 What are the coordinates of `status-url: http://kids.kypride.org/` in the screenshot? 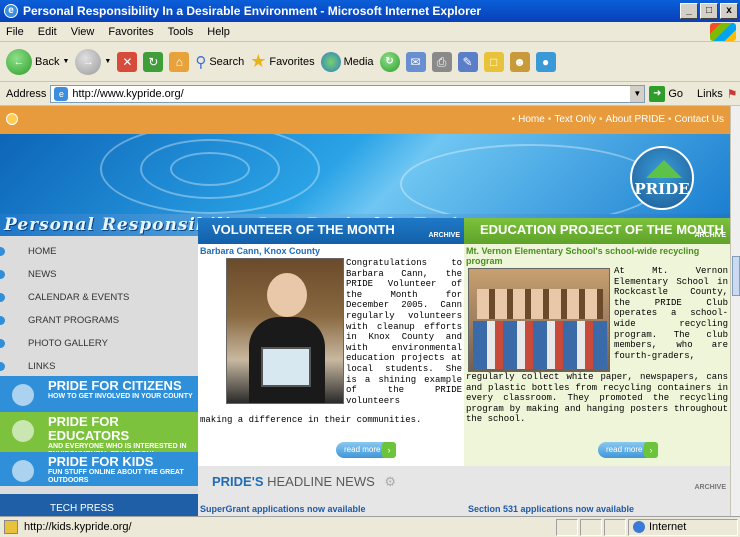 It's located at (78, 527).